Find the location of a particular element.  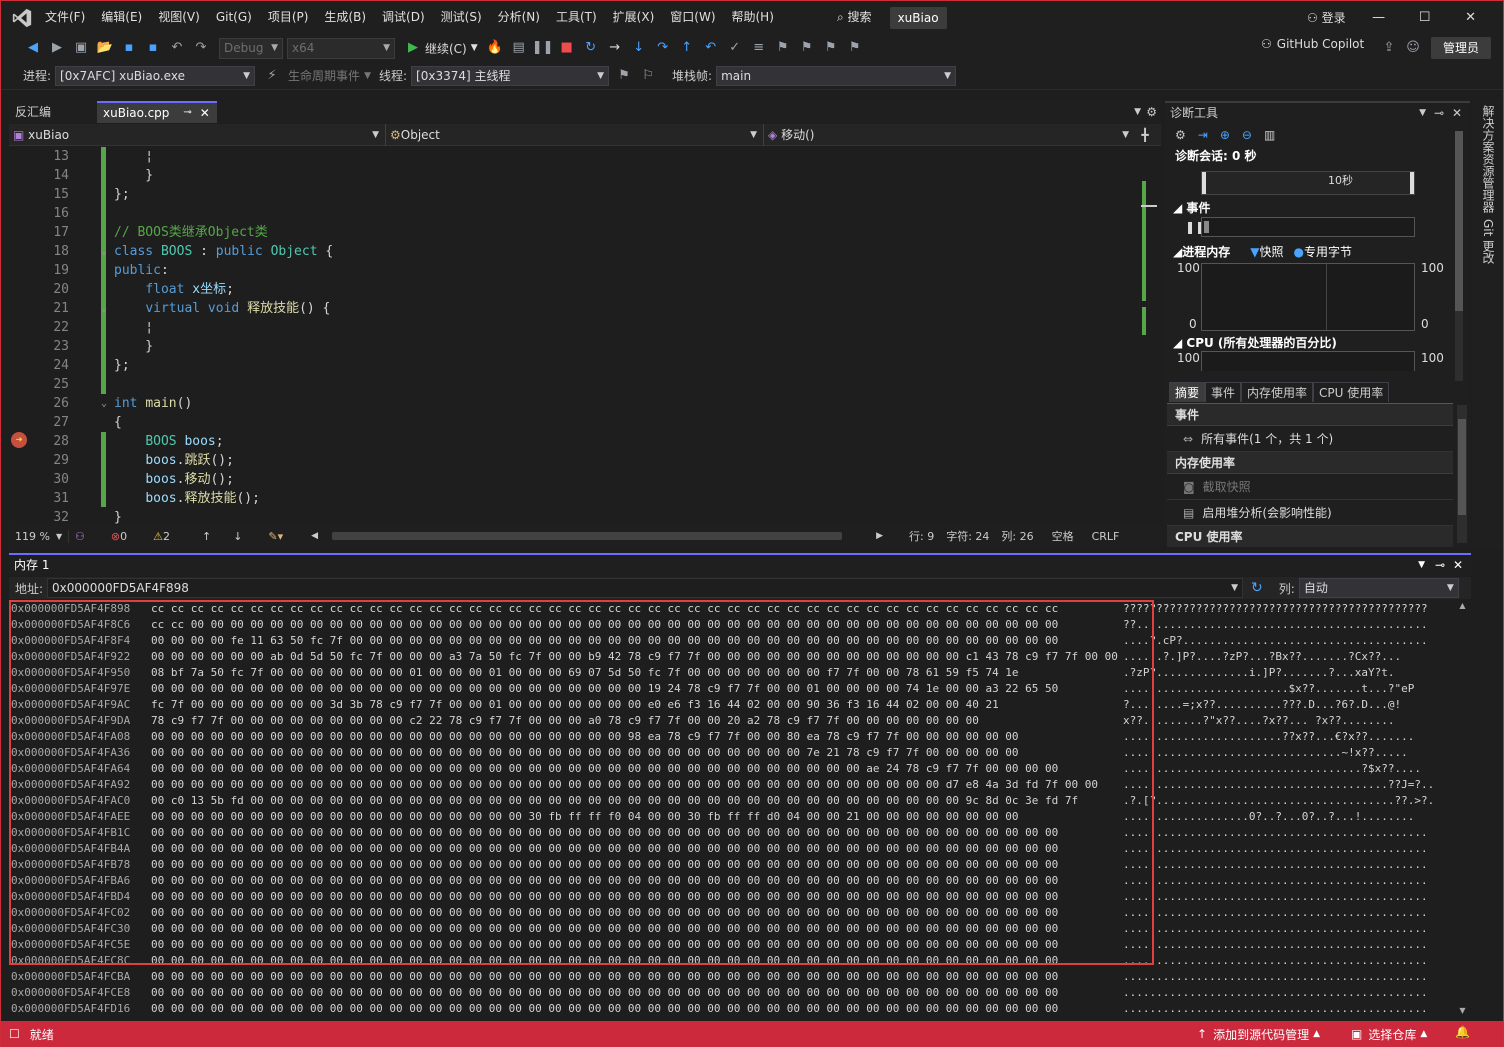

close-panel-icon: ✕ is located at coordinates (1457, 113).